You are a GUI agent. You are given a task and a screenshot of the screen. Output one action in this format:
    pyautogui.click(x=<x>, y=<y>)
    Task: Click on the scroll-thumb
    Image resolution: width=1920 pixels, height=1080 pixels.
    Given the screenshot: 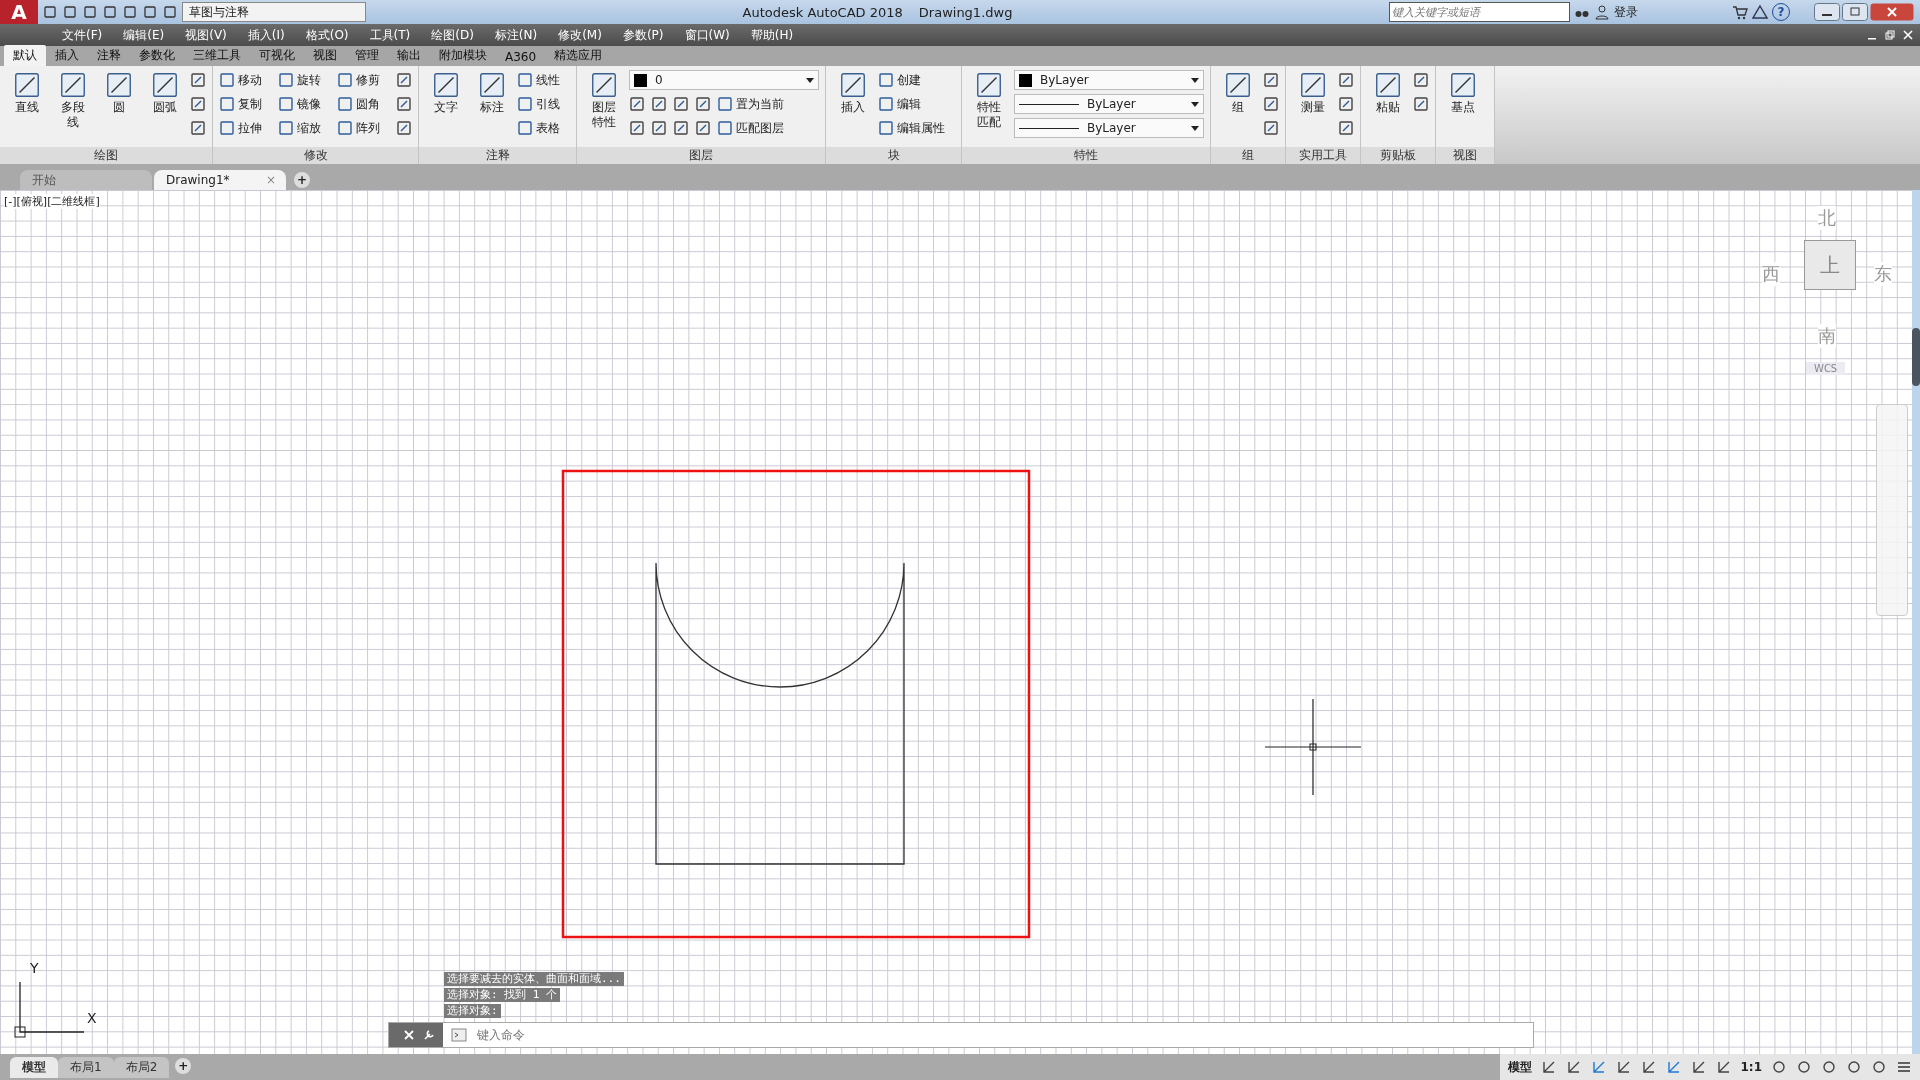 What is the action you would take?
    pyautogui.click(x=1916, y=357)
    